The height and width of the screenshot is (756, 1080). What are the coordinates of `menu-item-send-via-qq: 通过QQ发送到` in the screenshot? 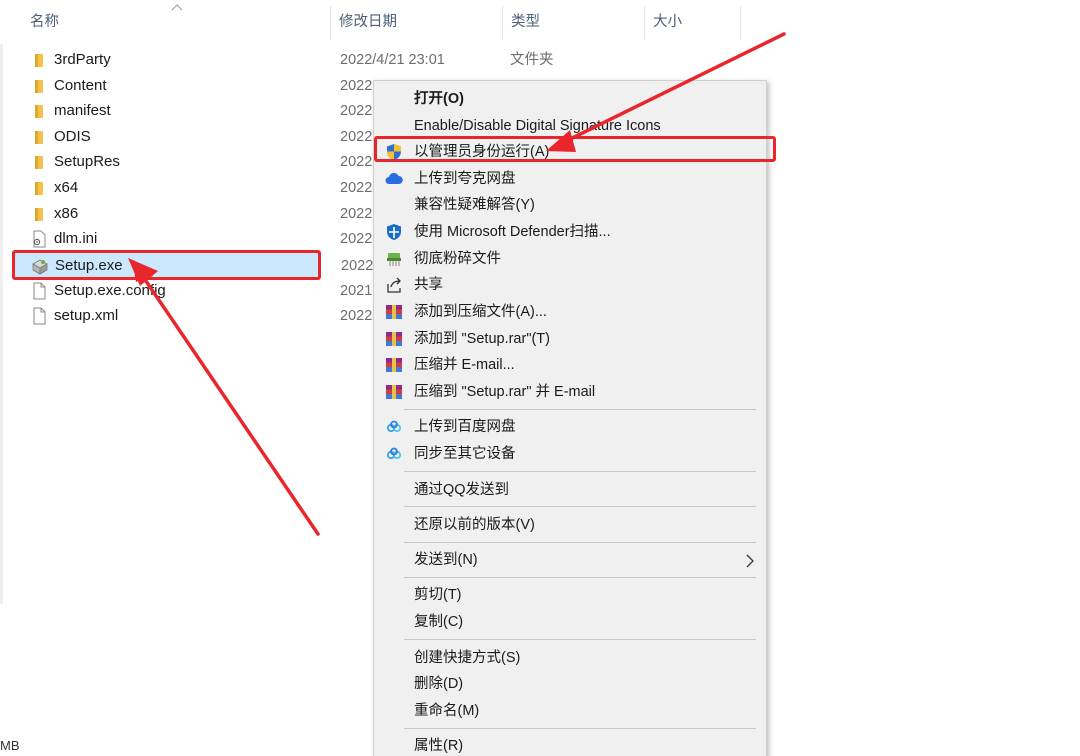 It's located at (570, 490).